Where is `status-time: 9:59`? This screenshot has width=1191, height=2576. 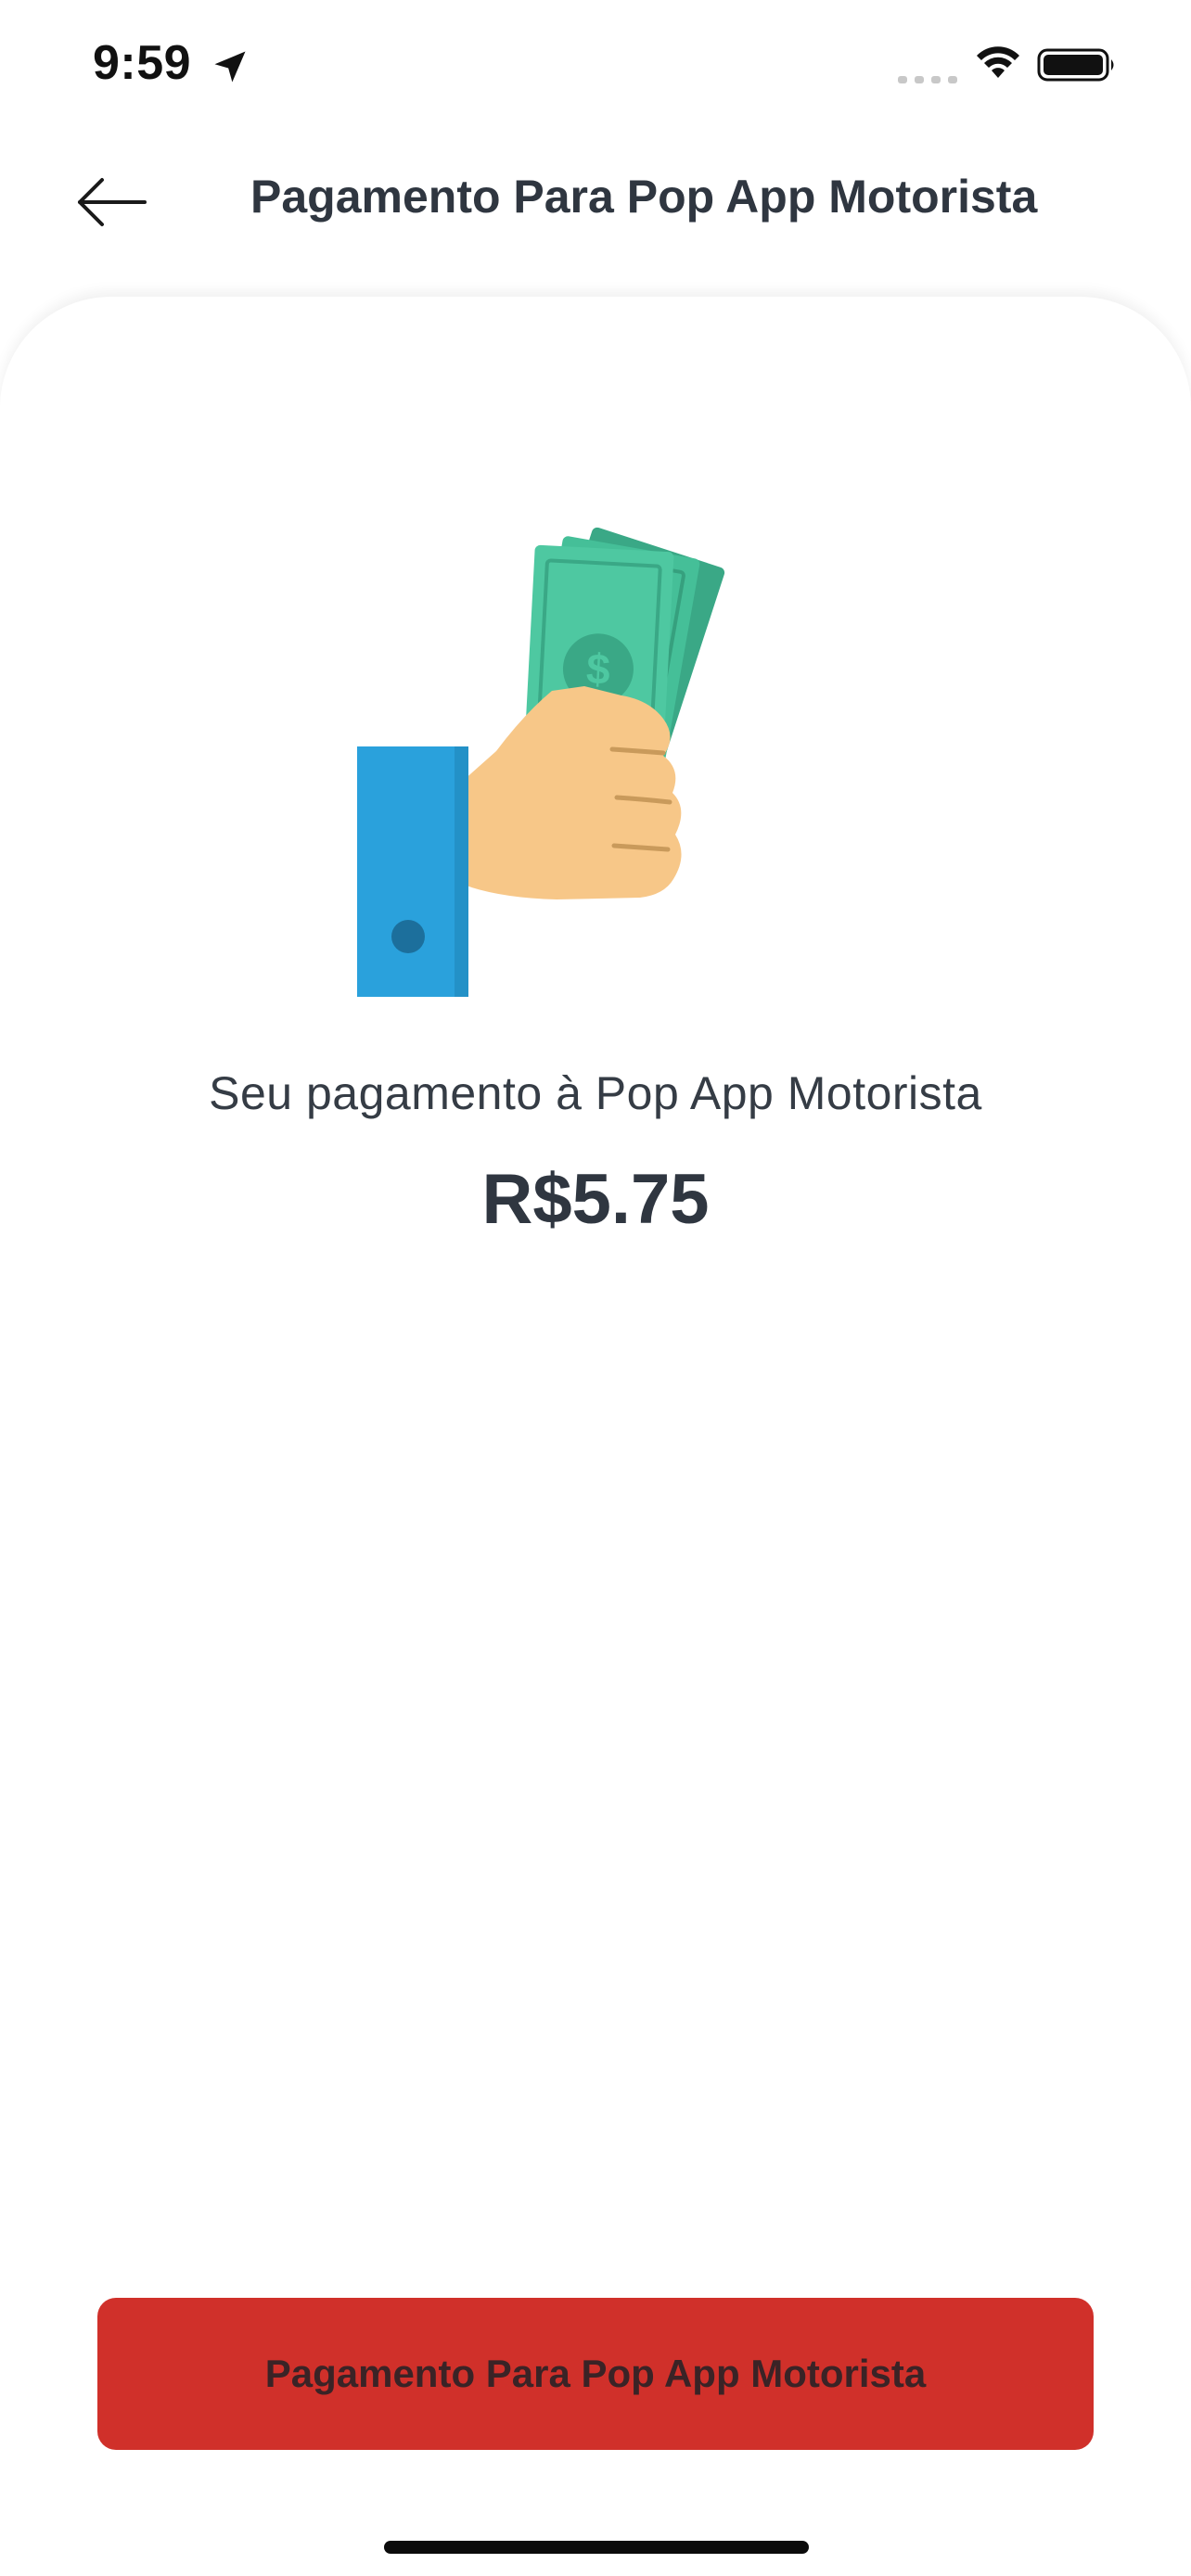 status-time: 9:59 is located at coordinates (142, 63).